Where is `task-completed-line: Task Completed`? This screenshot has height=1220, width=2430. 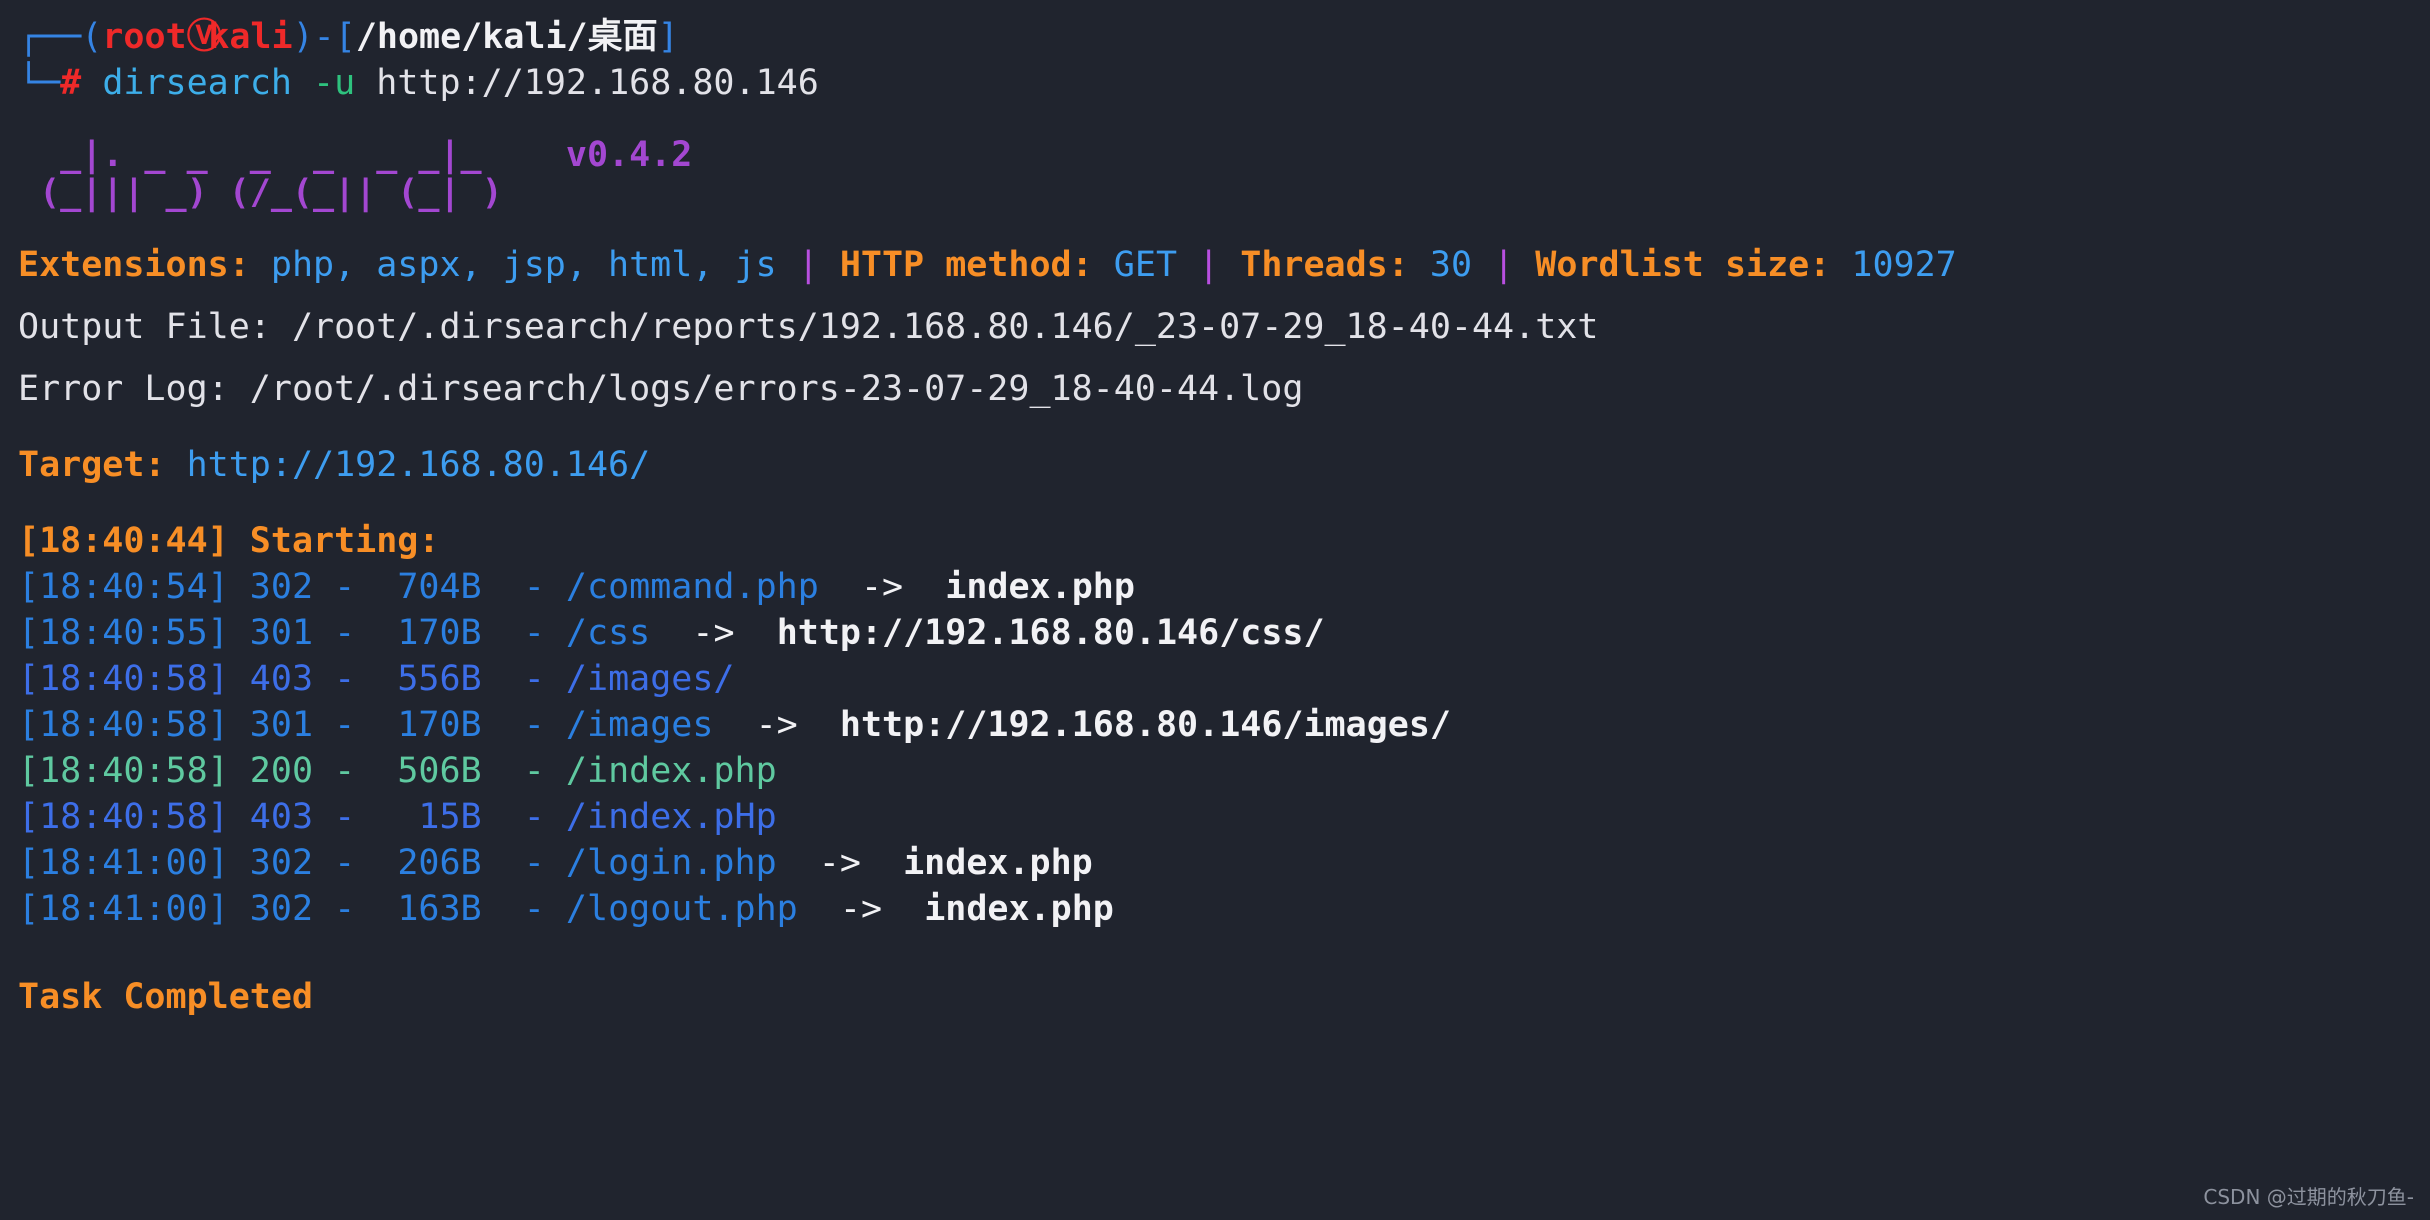 task-completed-line: Task Completed is located at coordinates (1215, 997).